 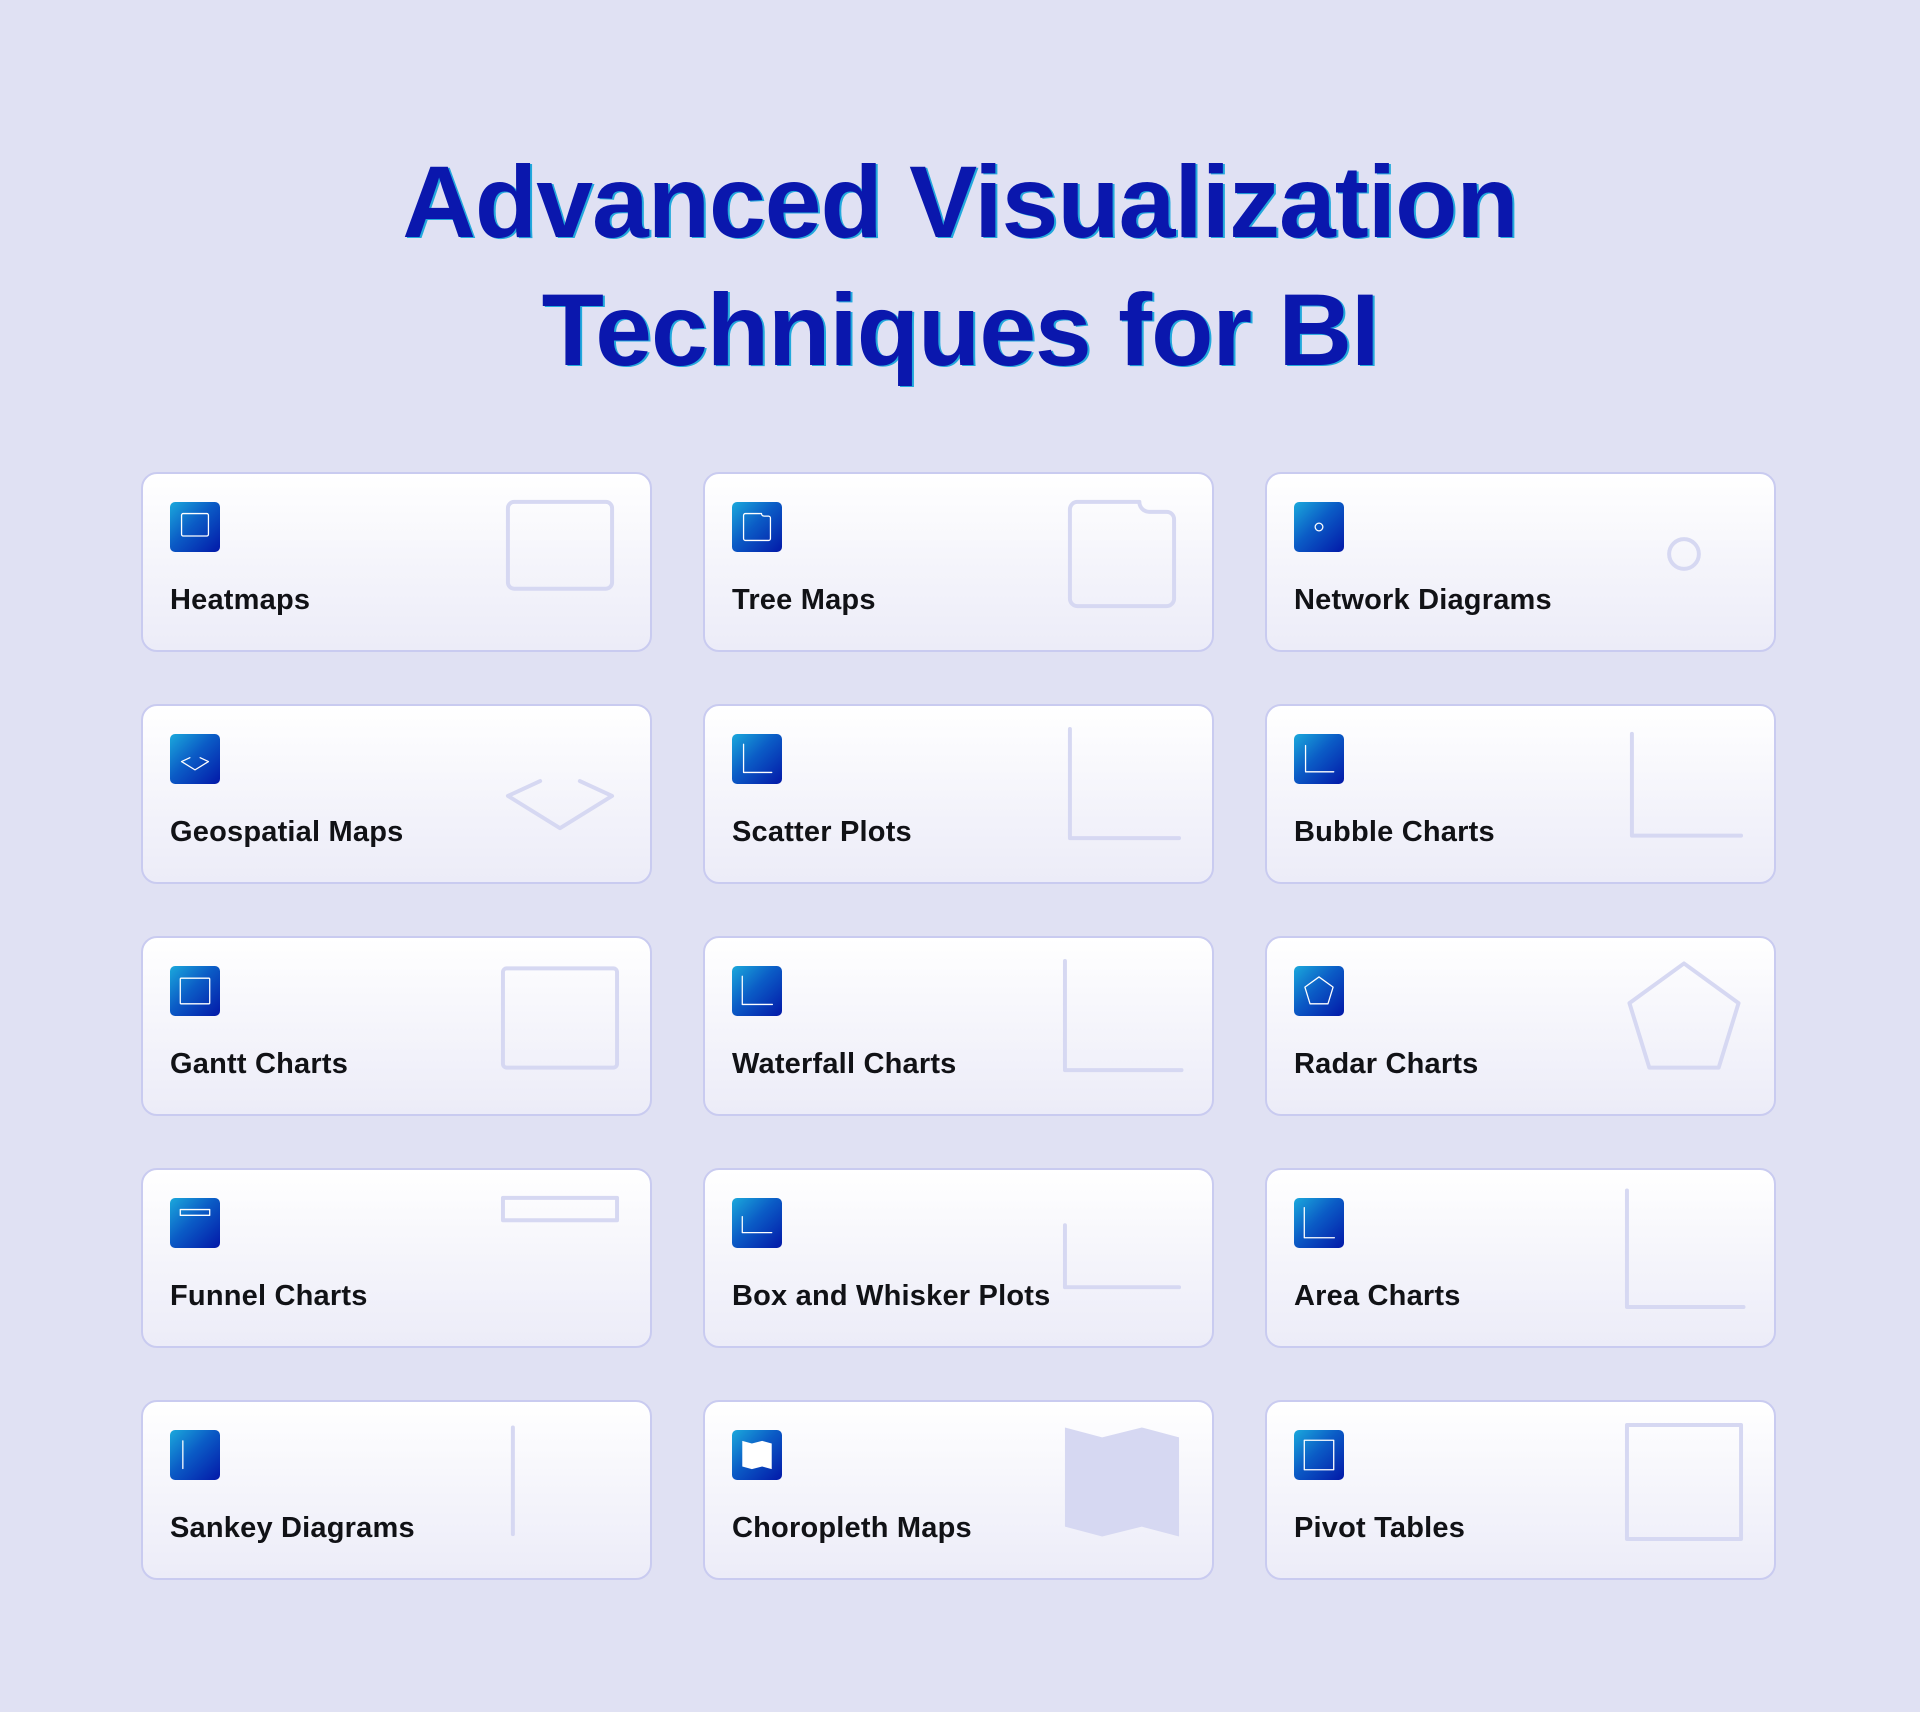 I want to click on bubble-chart-icon, so click(x=1684, y=786).